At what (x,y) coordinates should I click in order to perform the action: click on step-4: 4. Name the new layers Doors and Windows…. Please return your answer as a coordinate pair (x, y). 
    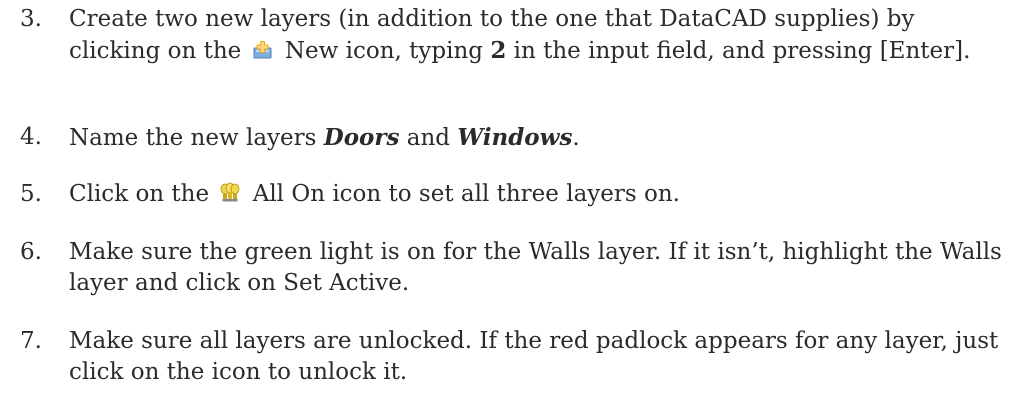
    Looking at the image, I should click on (515, 138).